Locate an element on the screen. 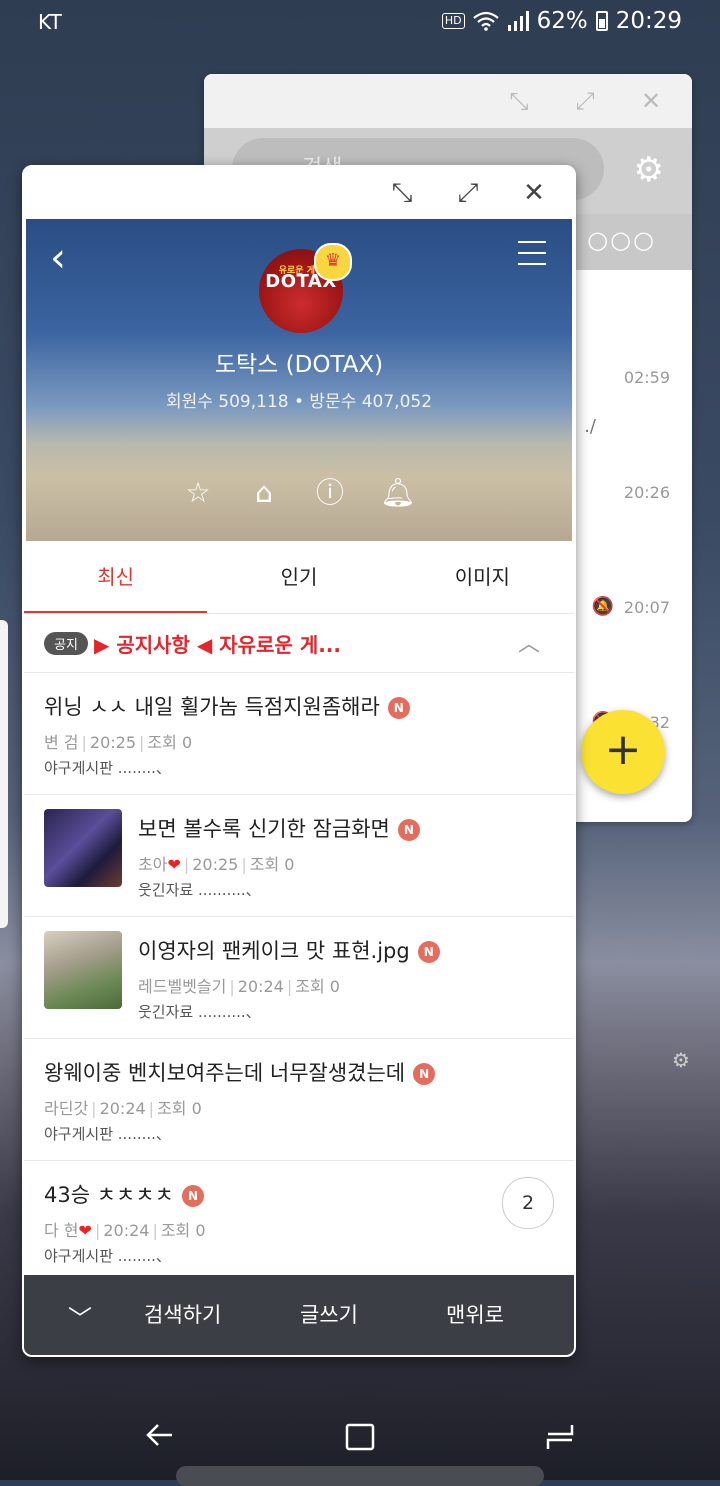 The image size is (720, 1486). post-author: 레드벨벳슬기 is located at coordinates (182, 986).